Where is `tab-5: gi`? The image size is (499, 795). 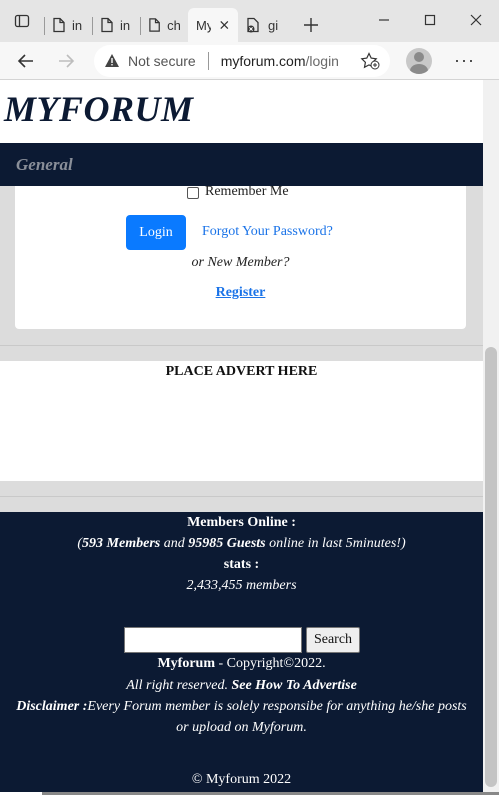 tab-5: gi is located at coordinates (263, 25).